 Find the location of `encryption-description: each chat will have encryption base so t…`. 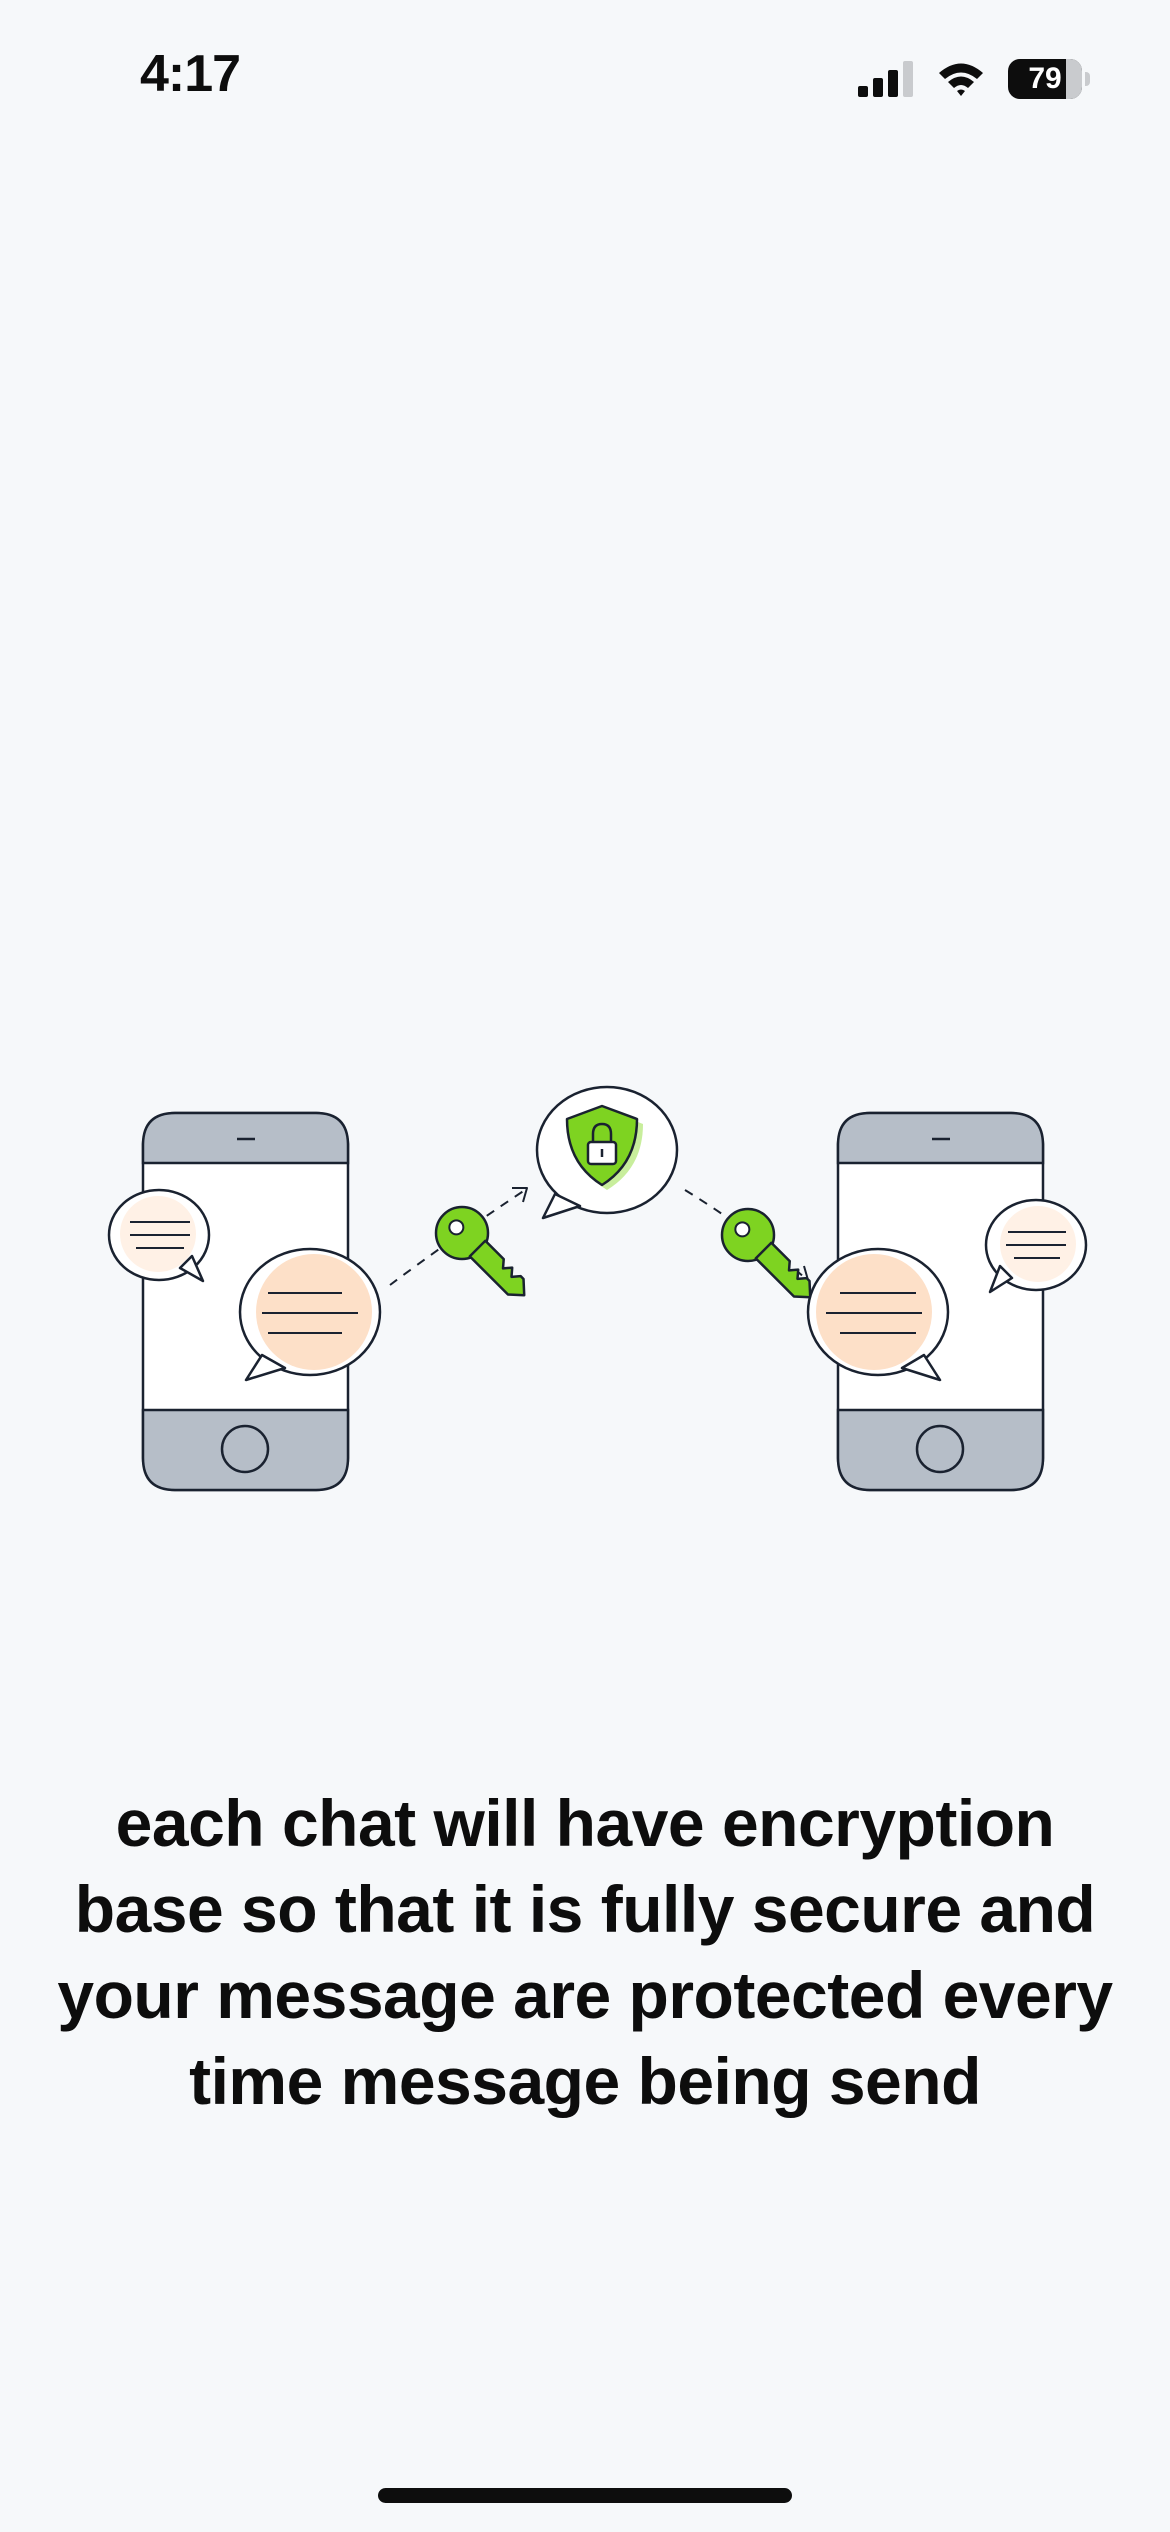

encryption-description: each chat will have encryption base so t… is located at coordinates (585, 1952).